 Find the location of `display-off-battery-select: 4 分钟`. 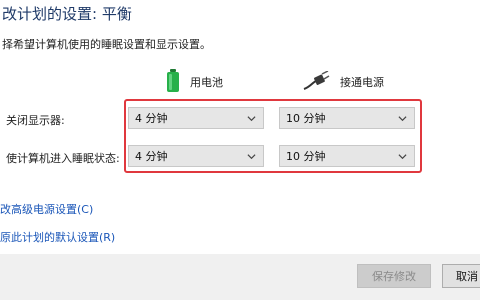

display-off-battery-select: 4 分钟 is located at coordinates (196, 118).